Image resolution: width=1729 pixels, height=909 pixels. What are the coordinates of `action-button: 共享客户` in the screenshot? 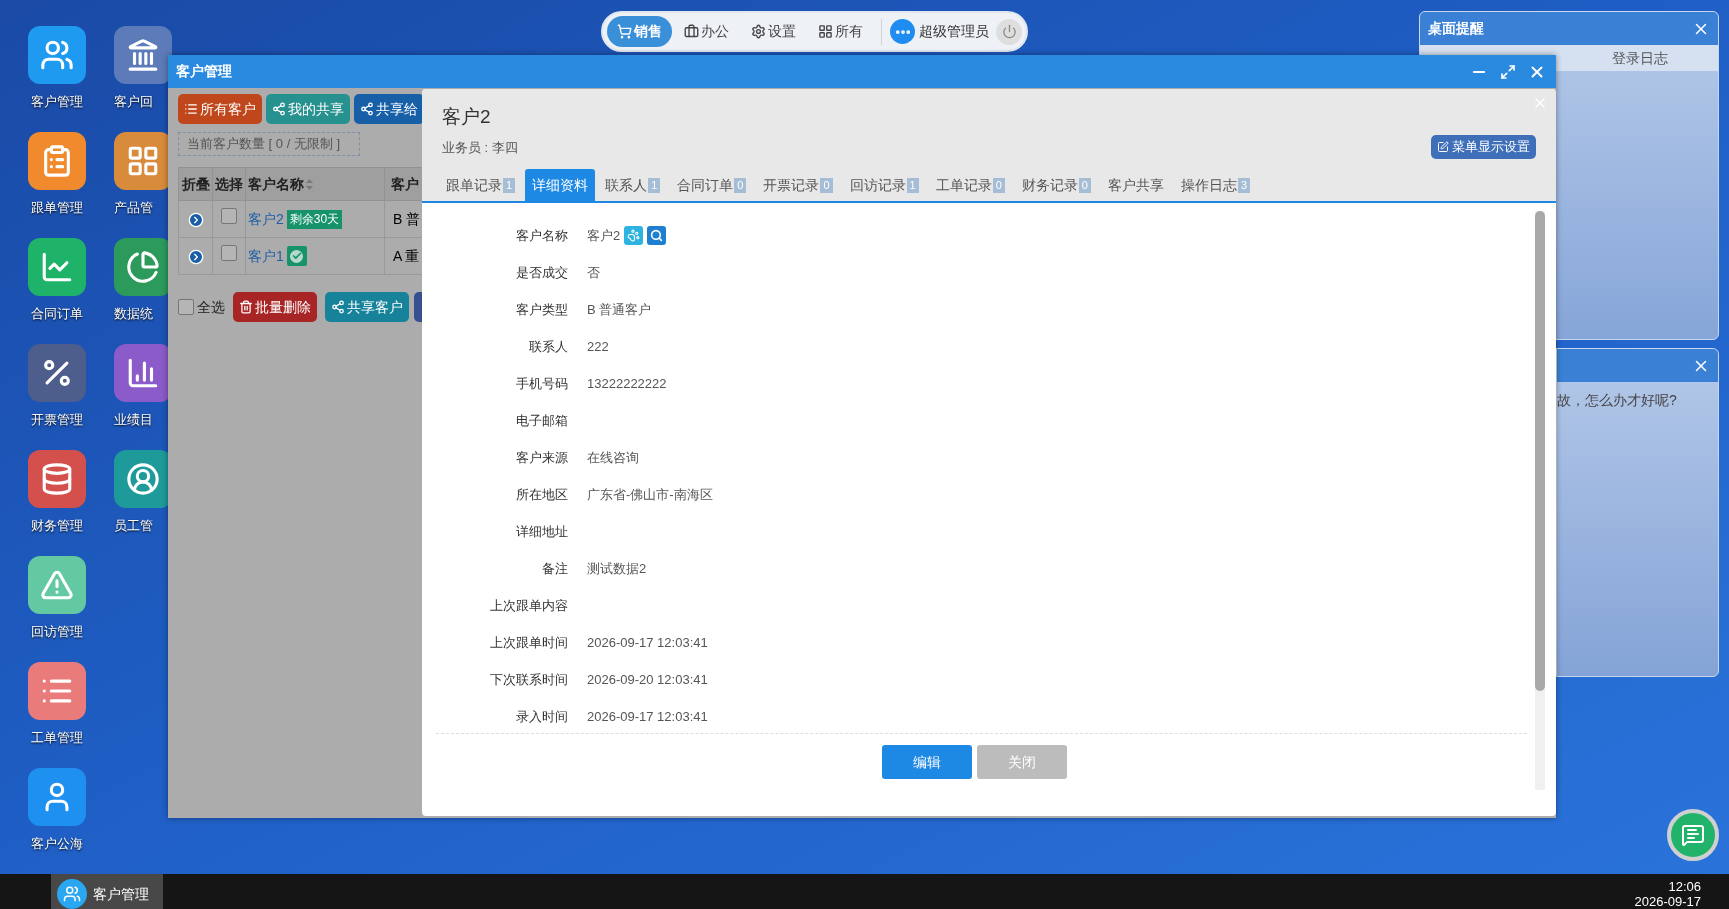 It's located at (367, 307).